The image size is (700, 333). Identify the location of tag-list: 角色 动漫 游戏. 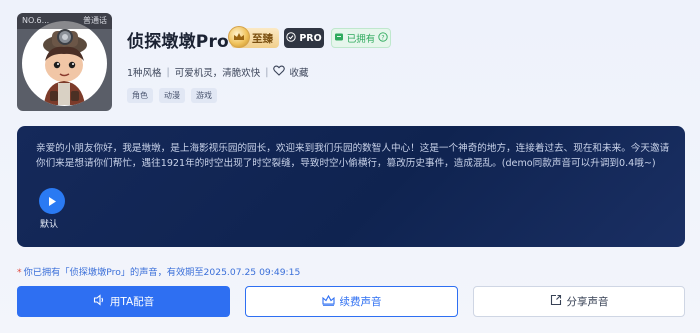
(172, 95).